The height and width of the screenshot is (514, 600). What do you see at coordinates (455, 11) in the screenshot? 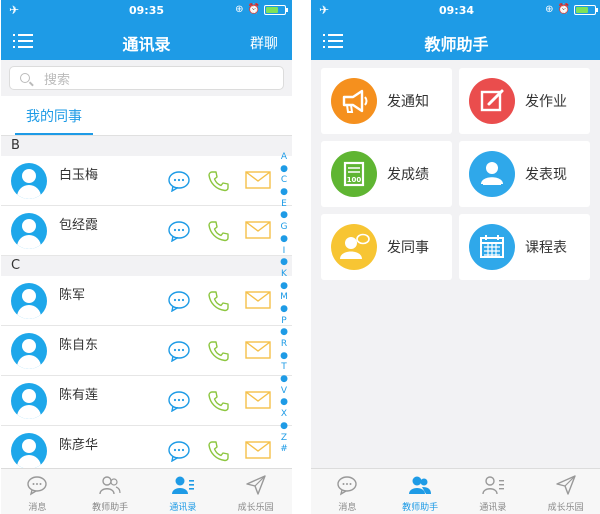
I see `status-bar: ✈ 09:34 ⊕ ⏰` at bounding box center [455, 11].